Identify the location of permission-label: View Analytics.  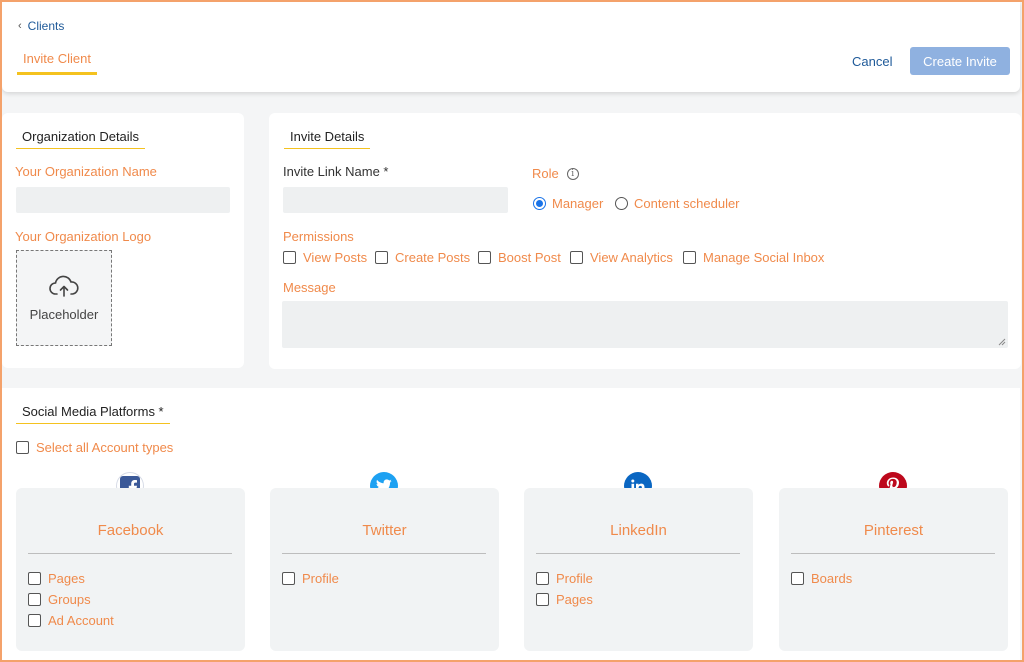
(631, 257).